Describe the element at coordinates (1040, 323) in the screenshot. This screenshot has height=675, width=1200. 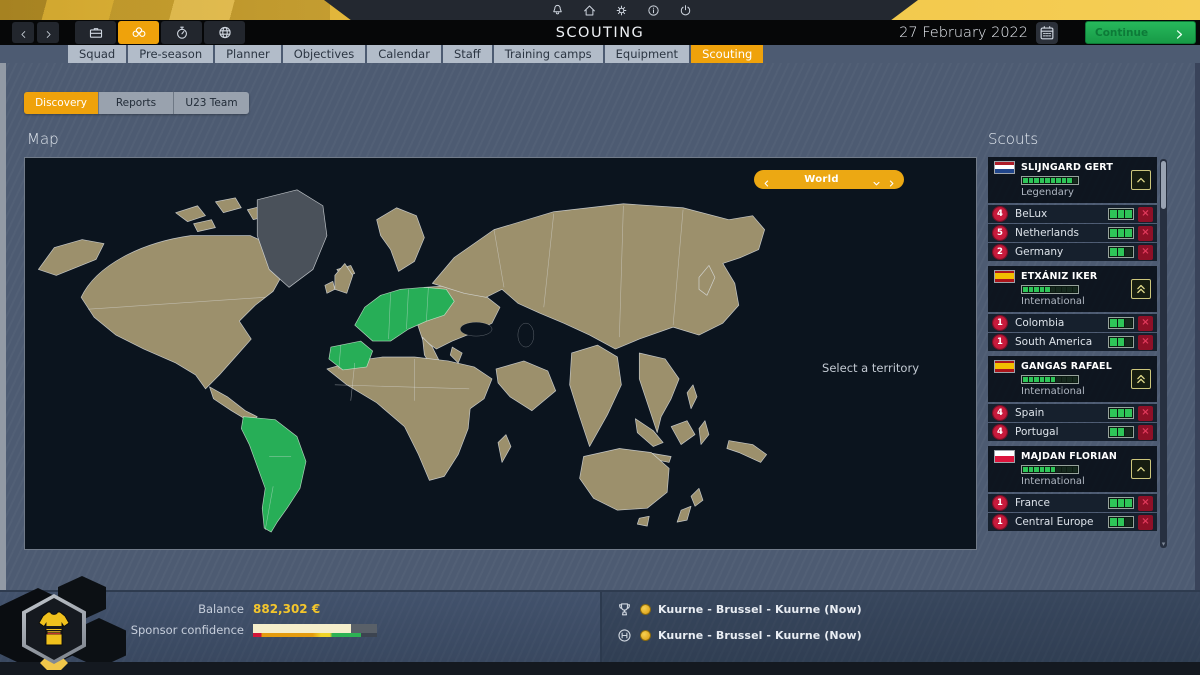
I see `region-name: Colombia` at that location.